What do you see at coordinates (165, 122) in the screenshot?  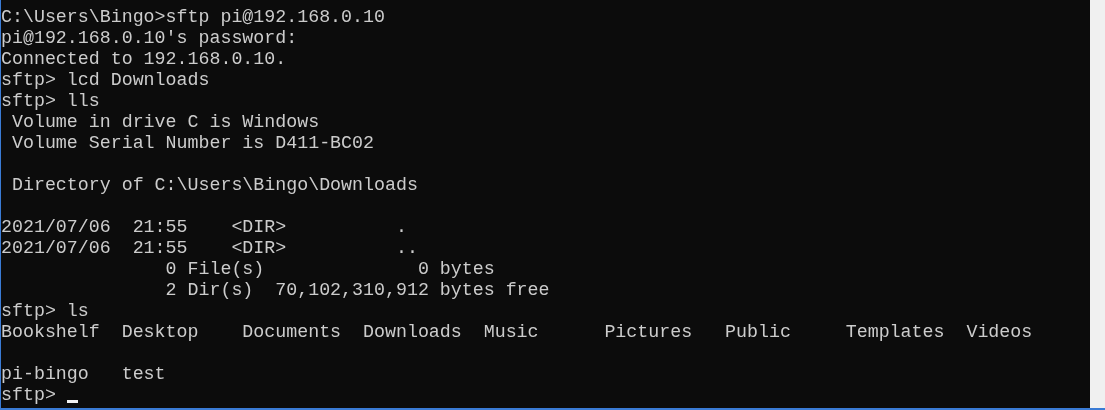 I see `console-line: Volume in drive C is Windows` at bounding box center [165, 122].